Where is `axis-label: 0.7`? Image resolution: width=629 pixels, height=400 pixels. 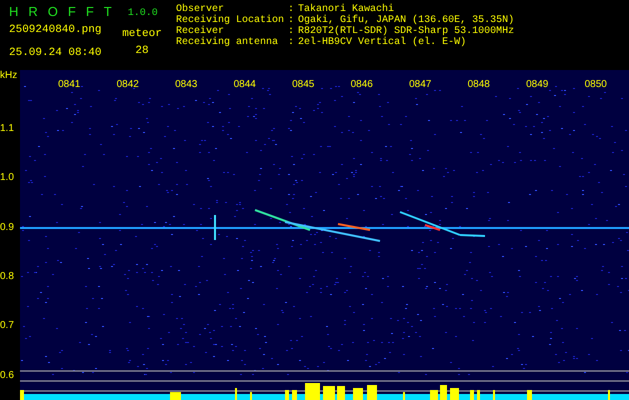 axis-label: 0.7 is located at coordinates (7, 325).